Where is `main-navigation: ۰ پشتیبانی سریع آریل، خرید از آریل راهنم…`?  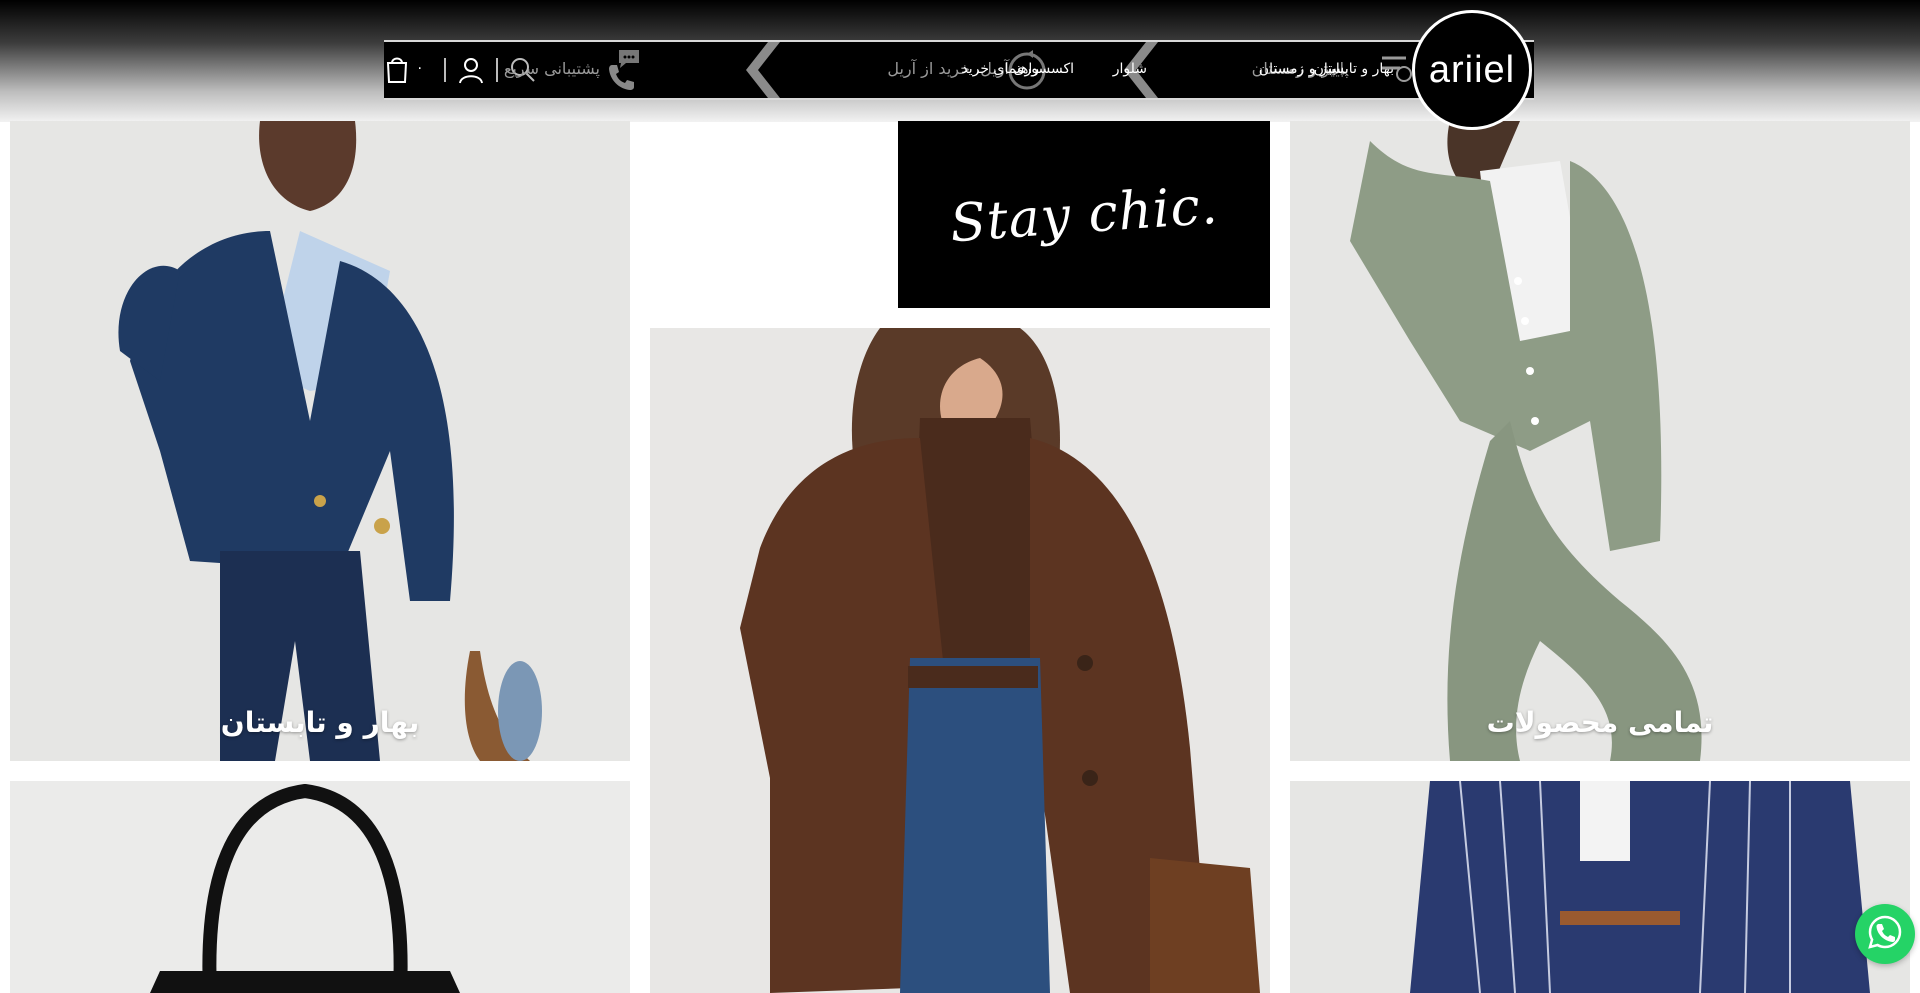
main-navigation: ۰ پشتیبانی سریع آریل، خرید از آریل راهنم… is located at coordinates (959, 70).